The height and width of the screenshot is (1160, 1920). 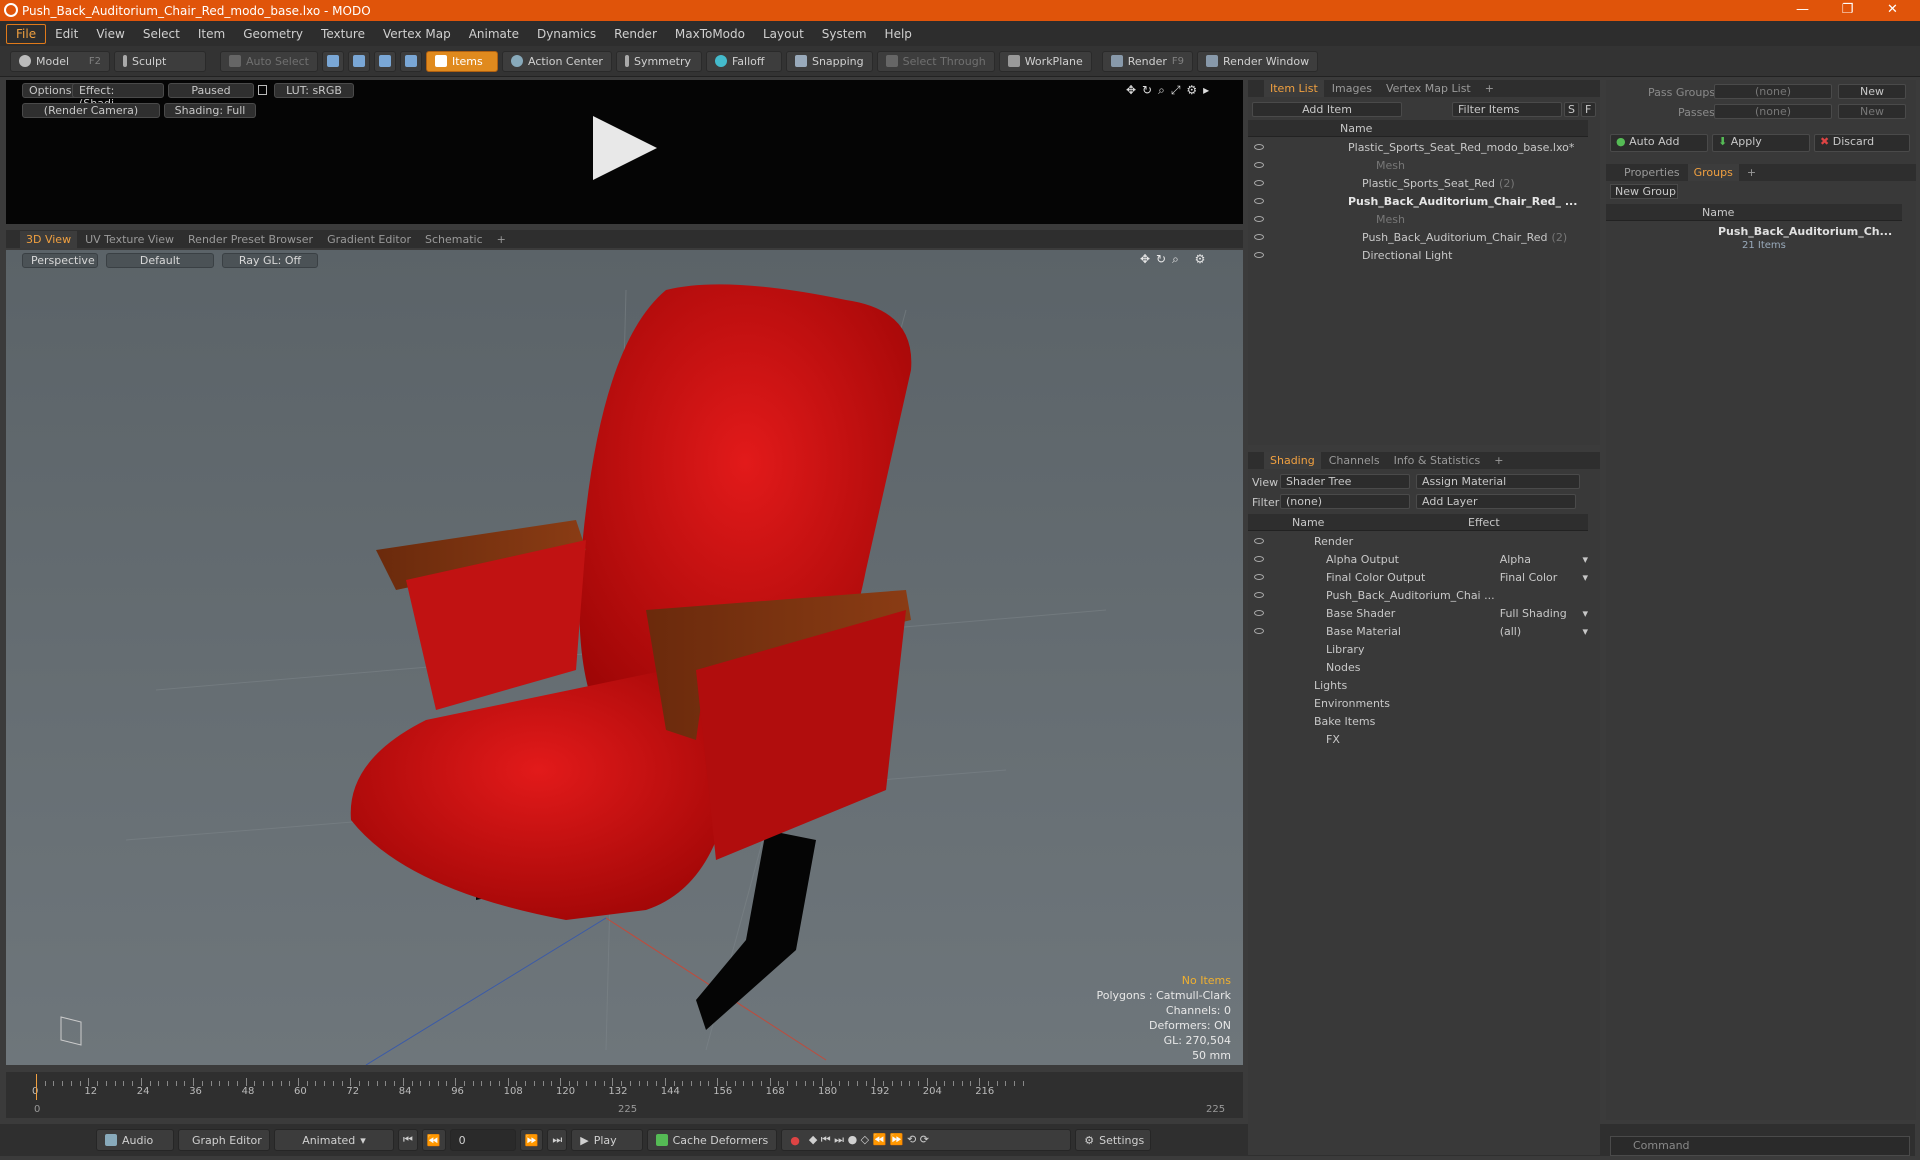 What do you see at coordinates (1181, 90) in the screenshot?
I see `render-view-controls-icon: ✥↻⌕⤢⚙▸` at bounding box center [1181, 90].